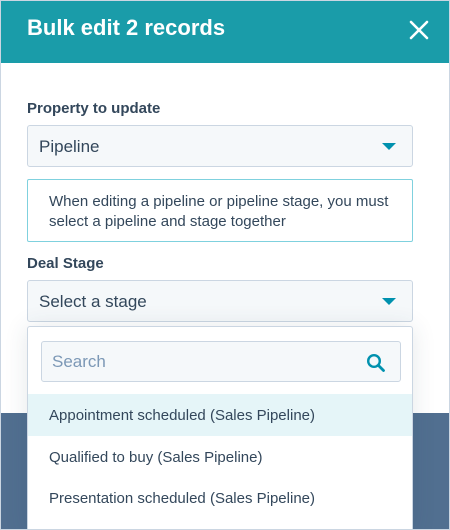 The width and height of the screenshot is (450, 530). I want to click on stage-option-label: Presentation scheduled (Sales Pipeline), so click(182, 498).